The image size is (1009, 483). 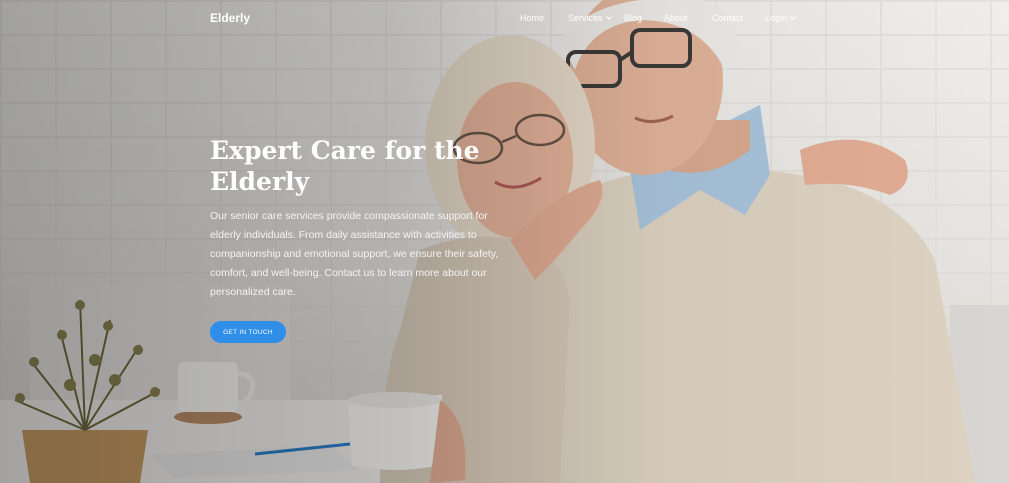 I want to click on nav-blog-label: Blog, so click(x=633, y=18).